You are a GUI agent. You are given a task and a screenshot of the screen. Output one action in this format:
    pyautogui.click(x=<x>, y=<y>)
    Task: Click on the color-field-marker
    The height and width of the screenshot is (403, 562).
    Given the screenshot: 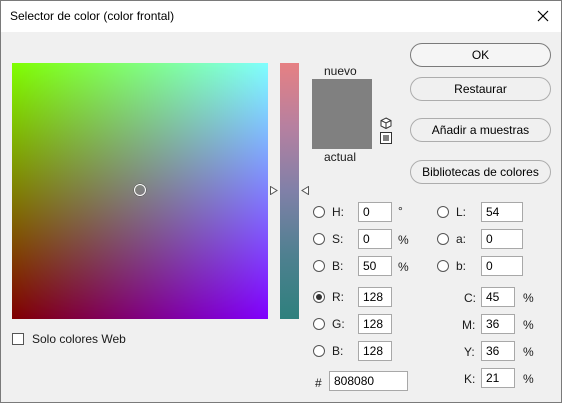 What is the action you would take?
    pyautogui.click(x=140, y=190)
    